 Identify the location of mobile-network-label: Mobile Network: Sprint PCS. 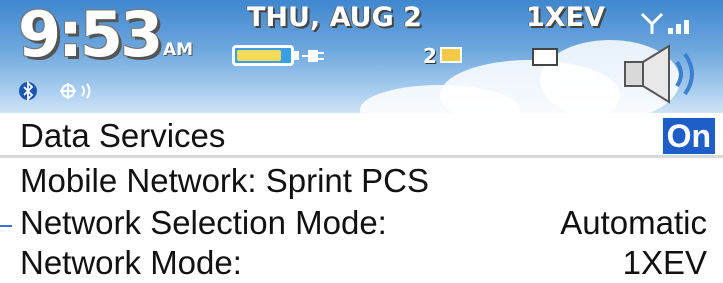
(224, 180).